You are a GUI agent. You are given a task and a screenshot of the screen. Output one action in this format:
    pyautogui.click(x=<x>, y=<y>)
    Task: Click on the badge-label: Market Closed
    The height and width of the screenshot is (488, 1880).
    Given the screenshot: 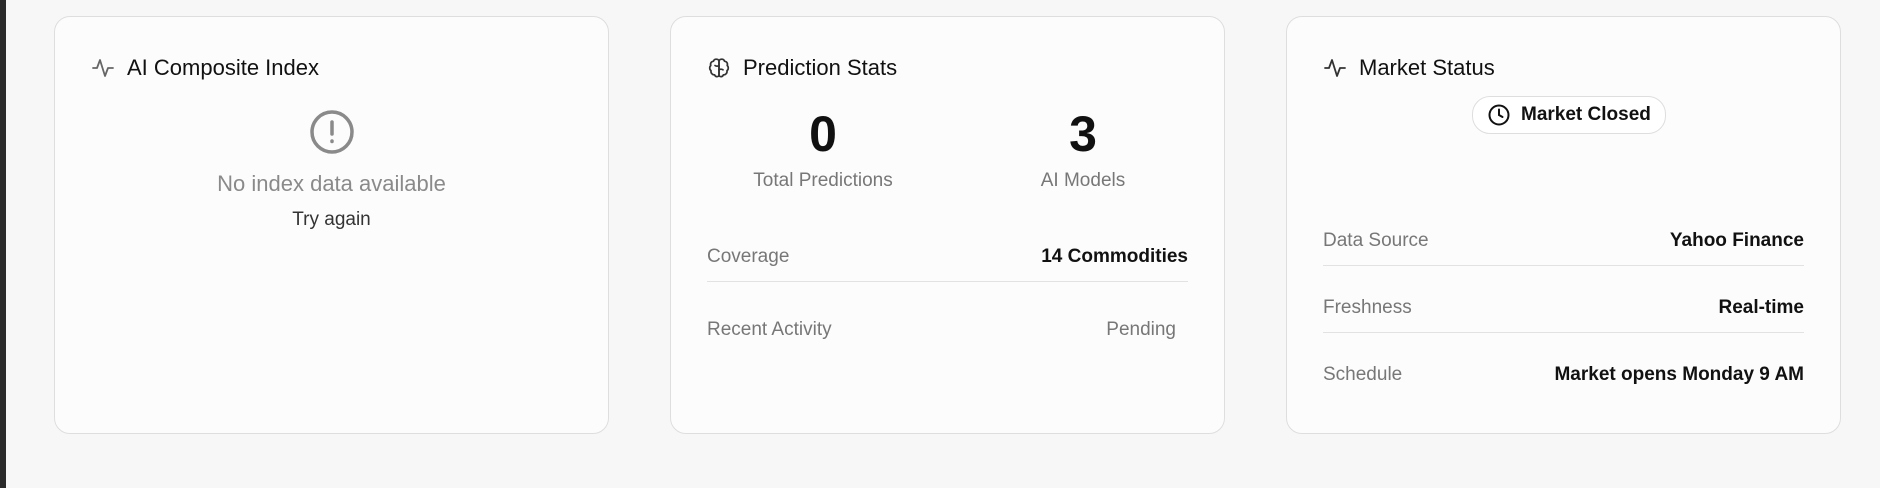 What is the action you would take?
    pyautogui.click(x=1586, y=114)
    